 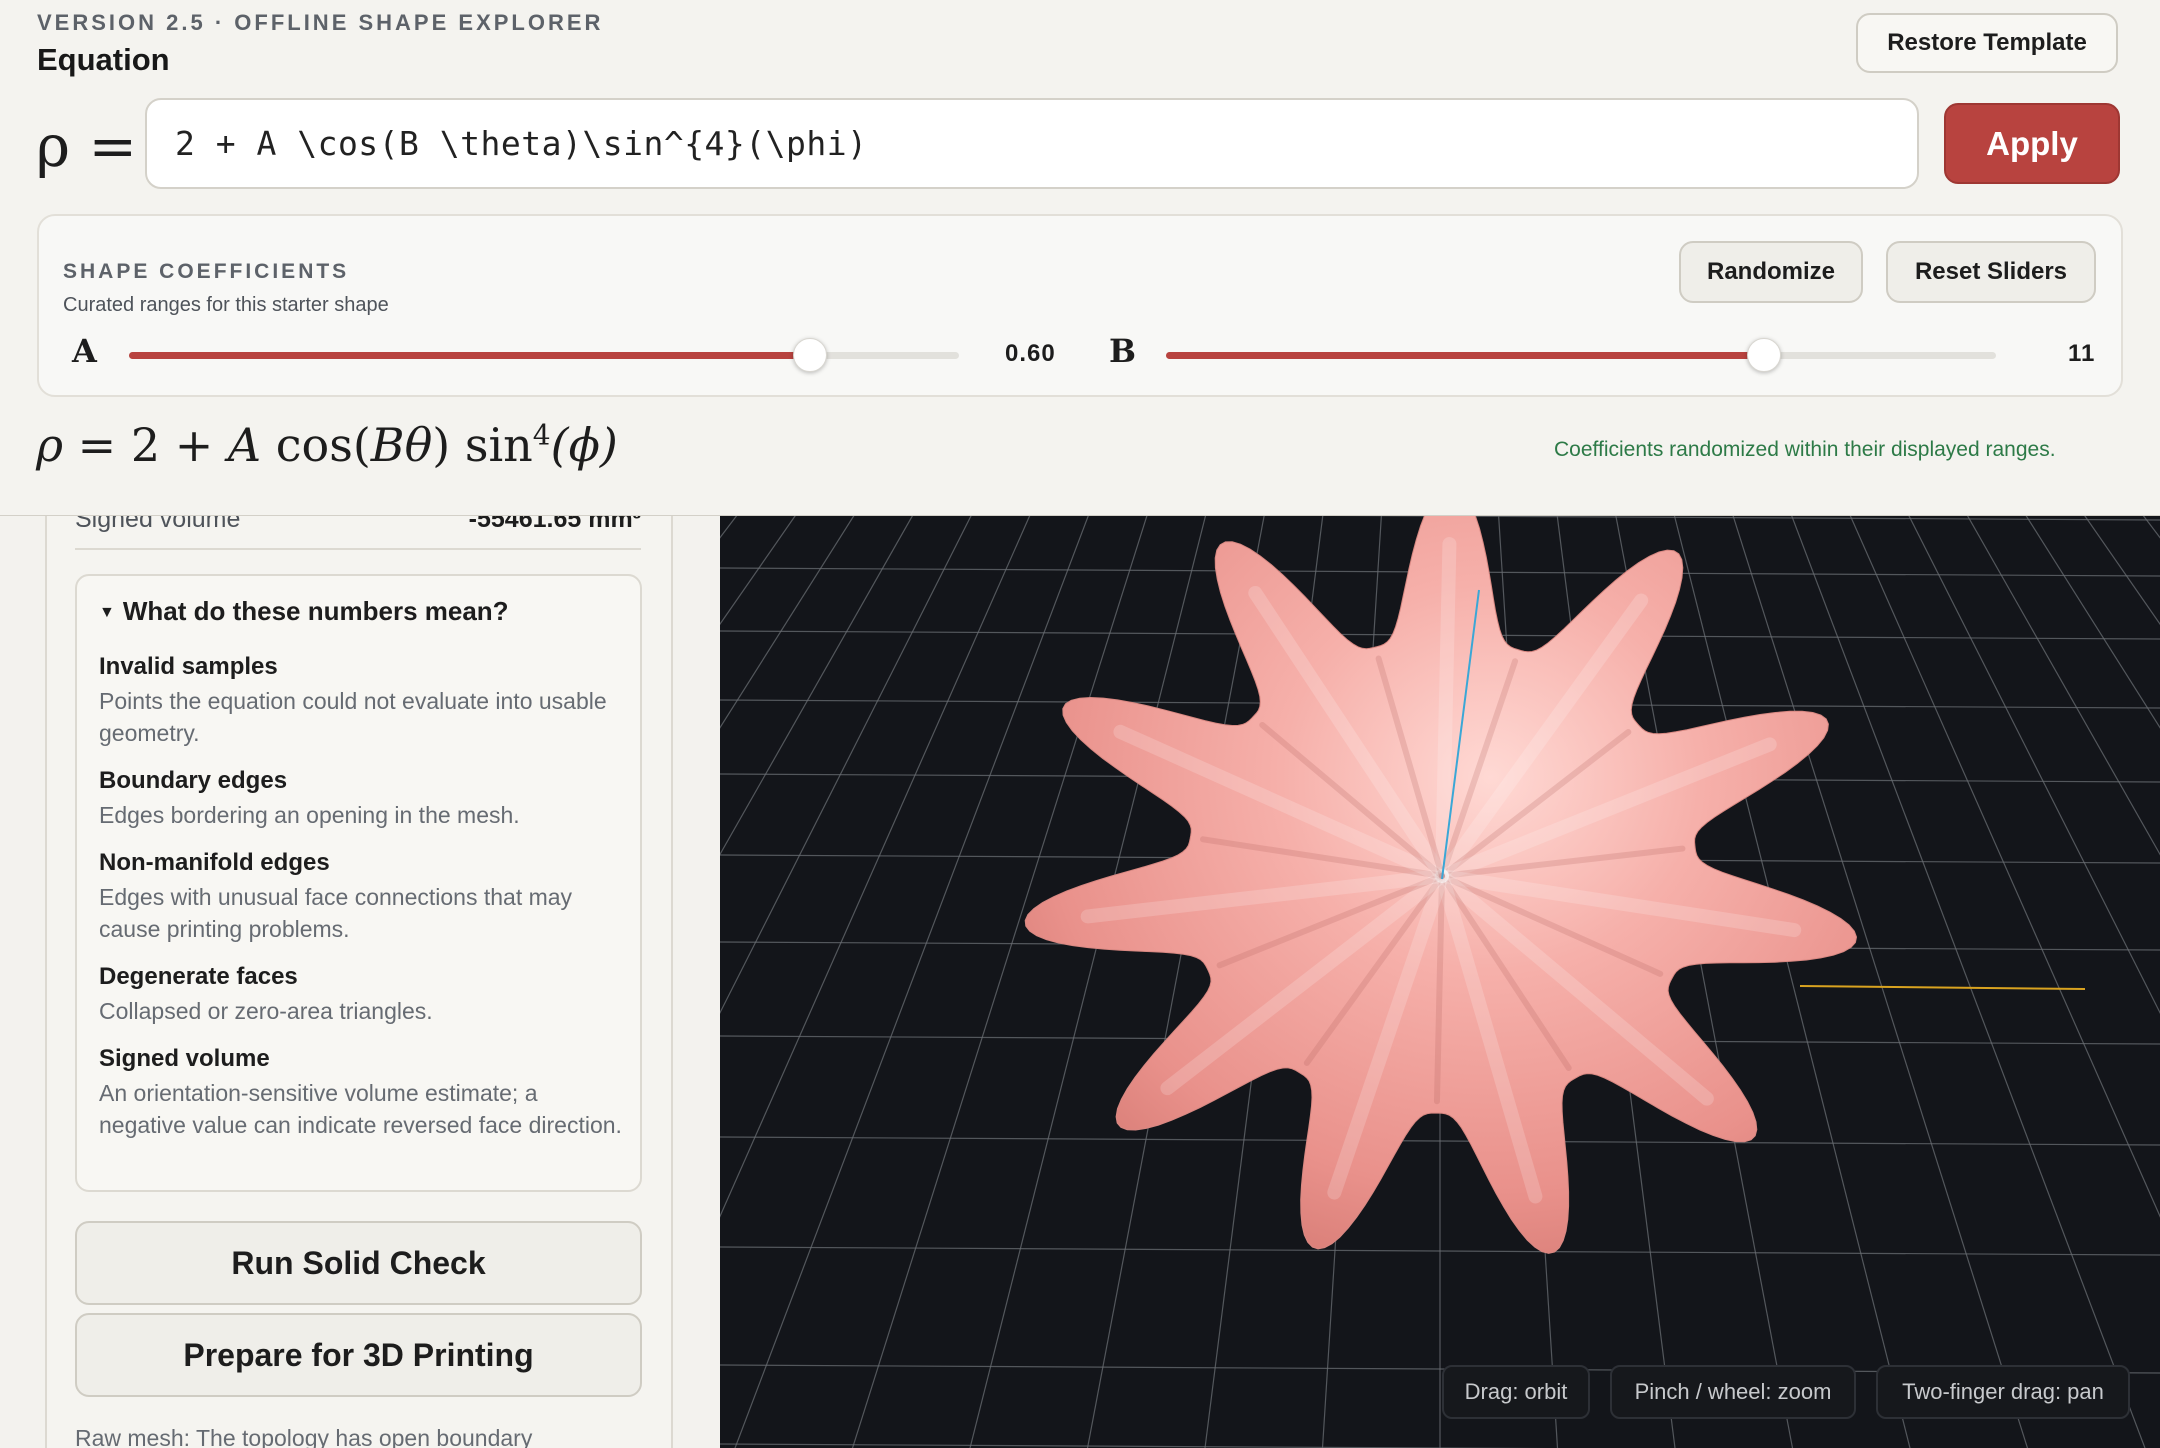 I want to click on rho-label: ρ =, so click(x=87, y=146).